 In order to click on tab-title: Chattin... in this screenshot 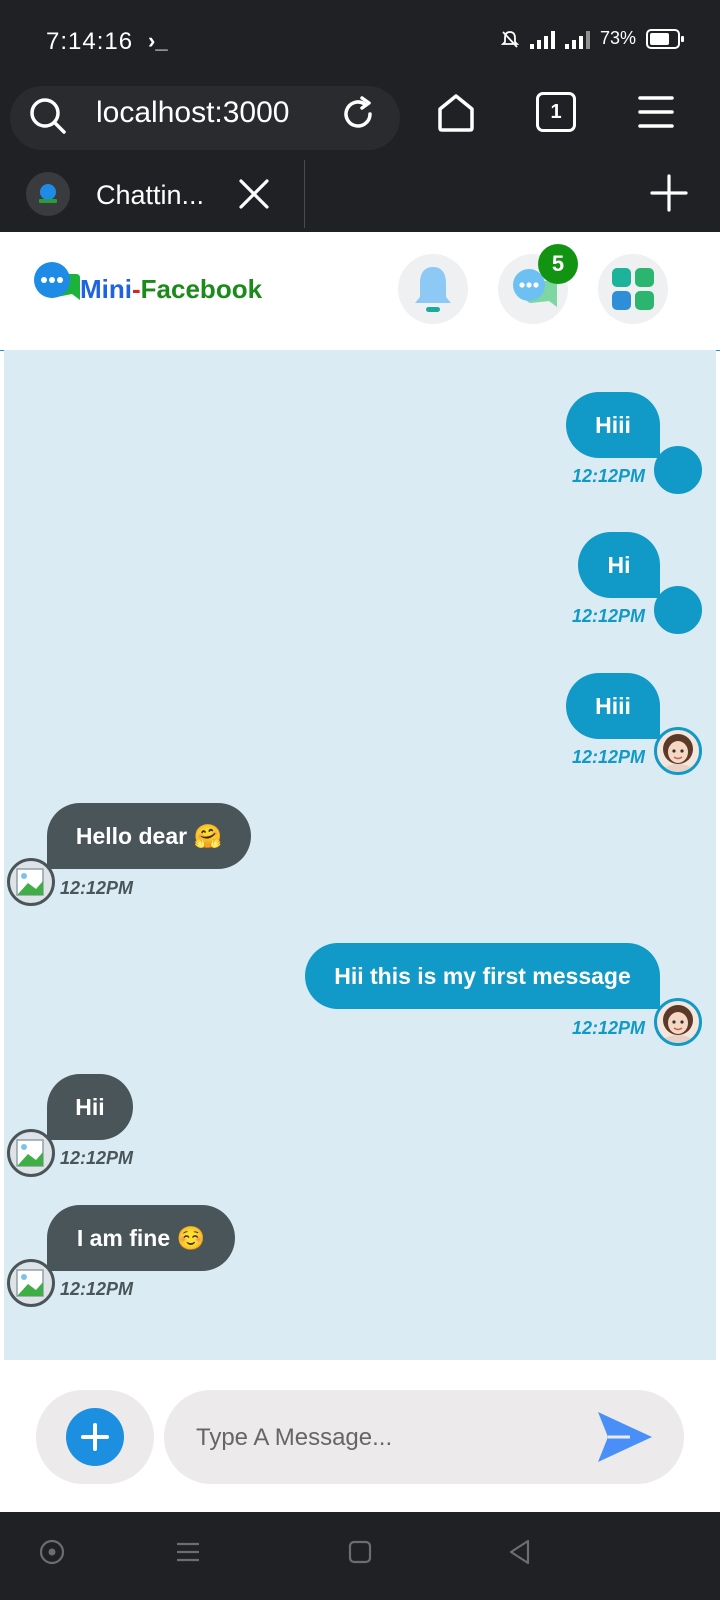, I will do `click(150, 195)`.